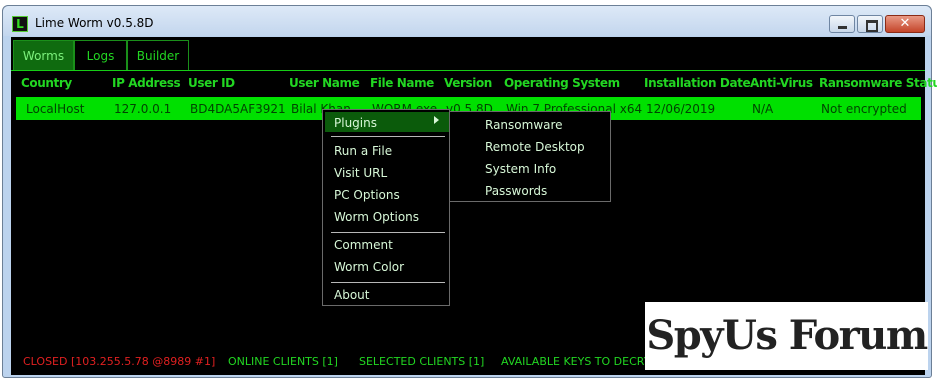 The height and width of the screenshot is (384, 937). I want to click on cell-country: LocalHost, so click(55, 109).